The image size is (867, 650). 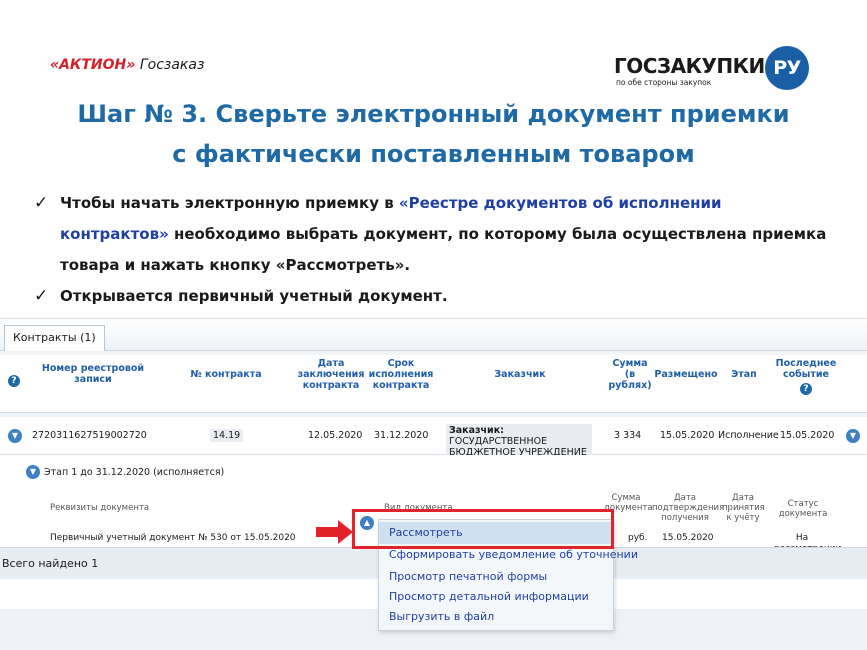 I want to click on row-menu-chevron-icon: ▼, so click(x=853, y=436).